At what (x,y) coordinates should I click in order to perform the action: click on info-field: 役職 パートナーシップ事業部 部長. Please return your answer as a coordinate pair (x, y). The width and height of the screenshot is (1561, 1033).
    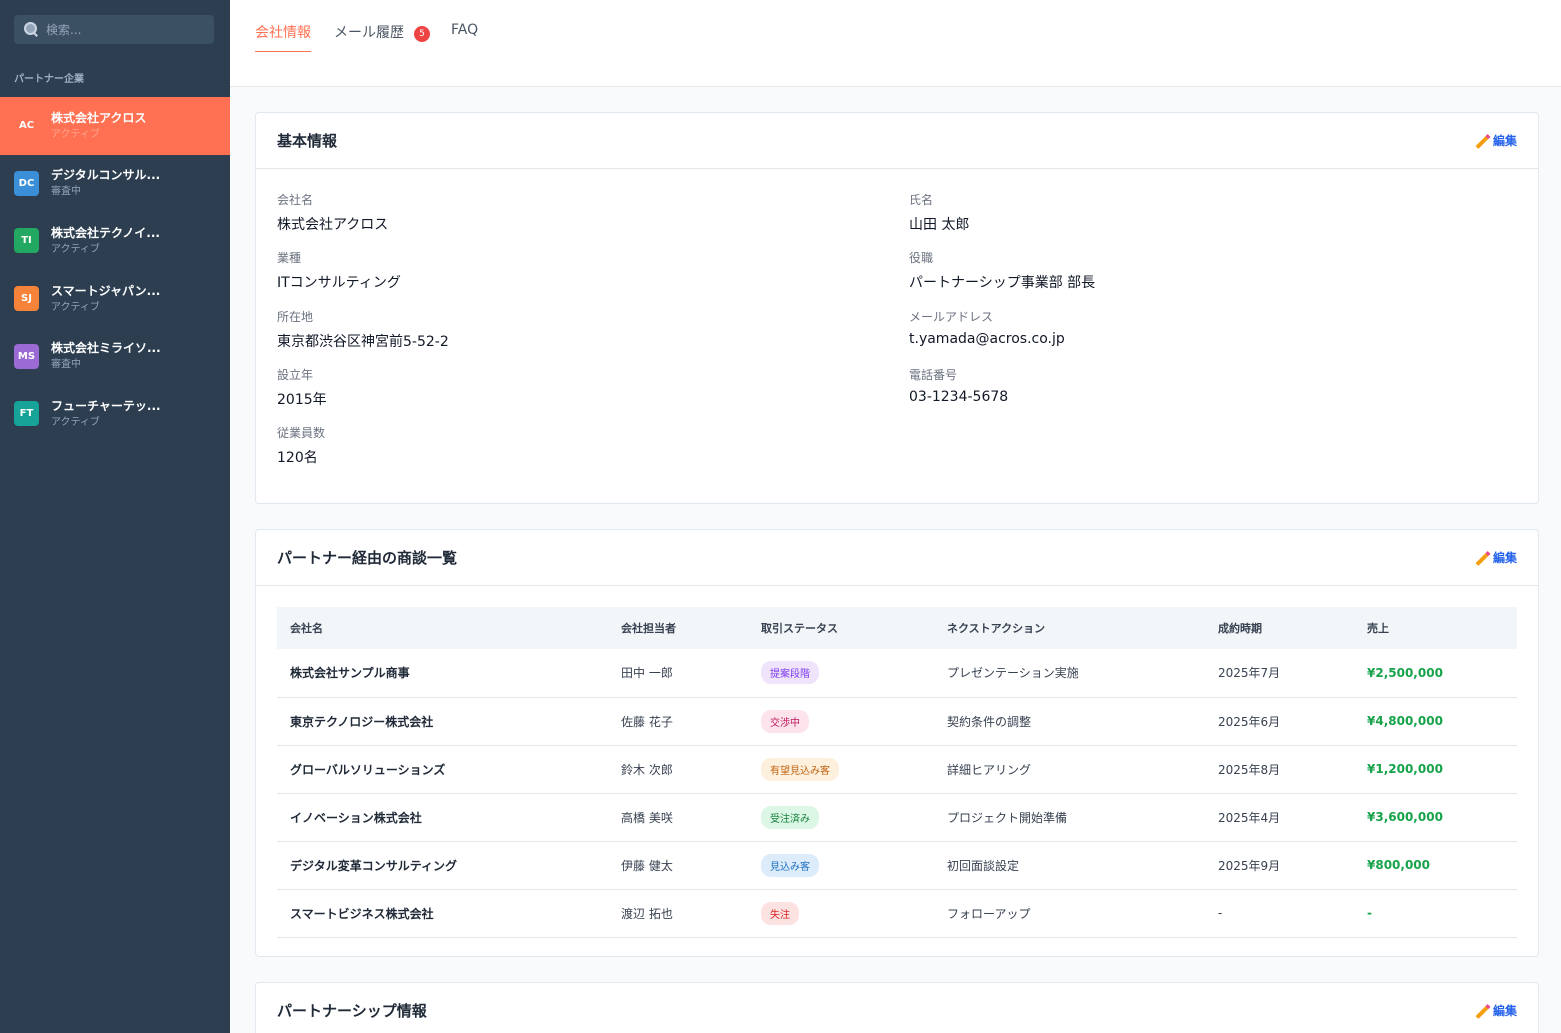
    Looking at the image, I should click on (1209, 270).